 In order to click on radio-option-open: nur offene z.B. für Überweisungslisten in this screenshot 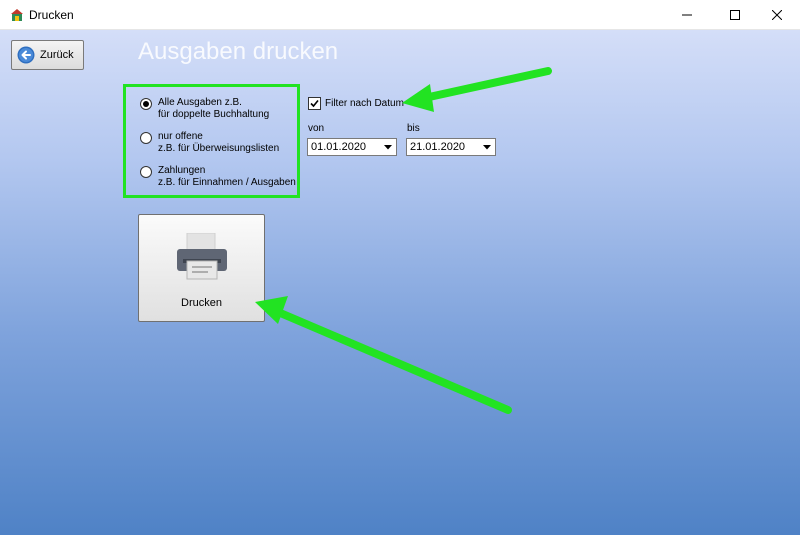, I will do `click(209, 143)`.